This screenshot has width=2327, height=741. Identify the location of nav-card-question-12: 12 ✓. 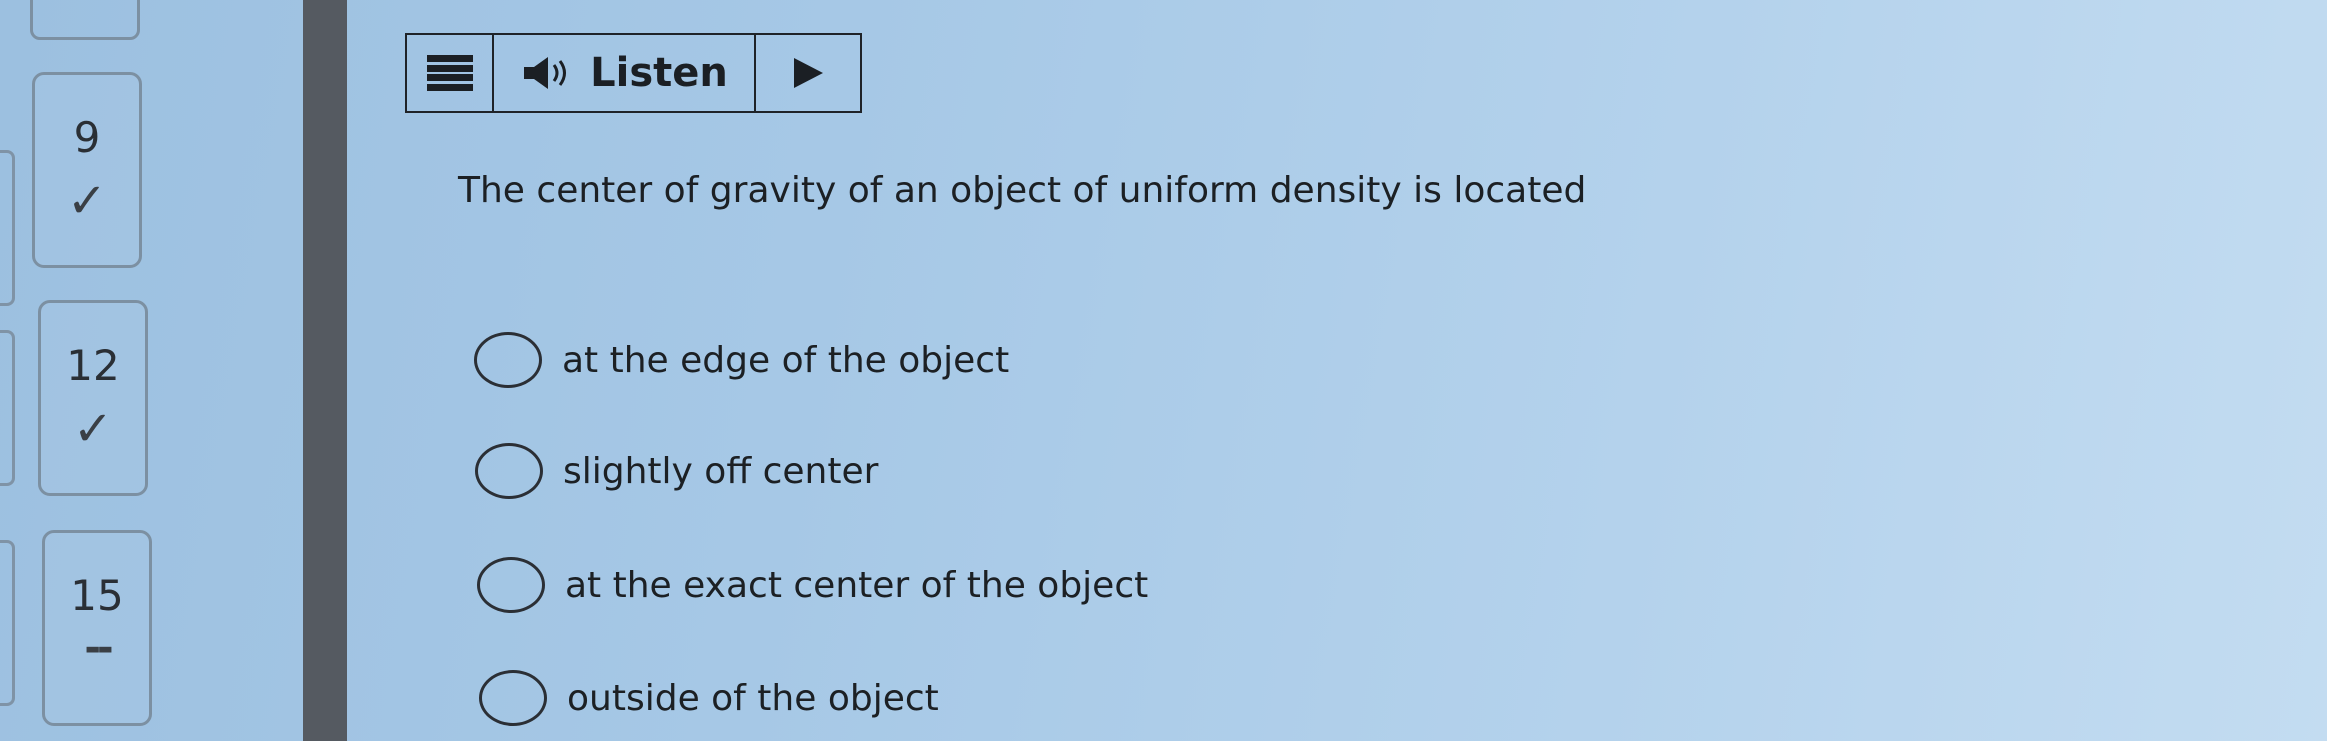
(93, 398).